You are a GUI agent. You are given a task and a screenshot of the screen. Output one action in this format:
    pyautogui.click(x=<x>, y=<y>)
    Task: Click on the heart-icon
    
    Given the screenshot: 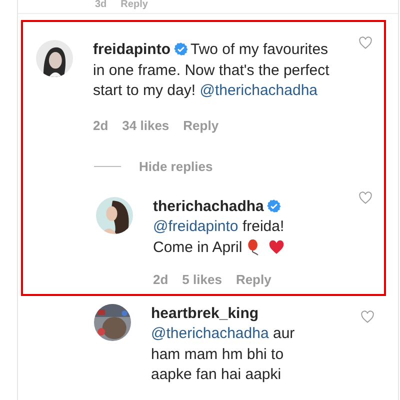 What is the action you would take?
    pyautogui.click(x=276, y=247)
    